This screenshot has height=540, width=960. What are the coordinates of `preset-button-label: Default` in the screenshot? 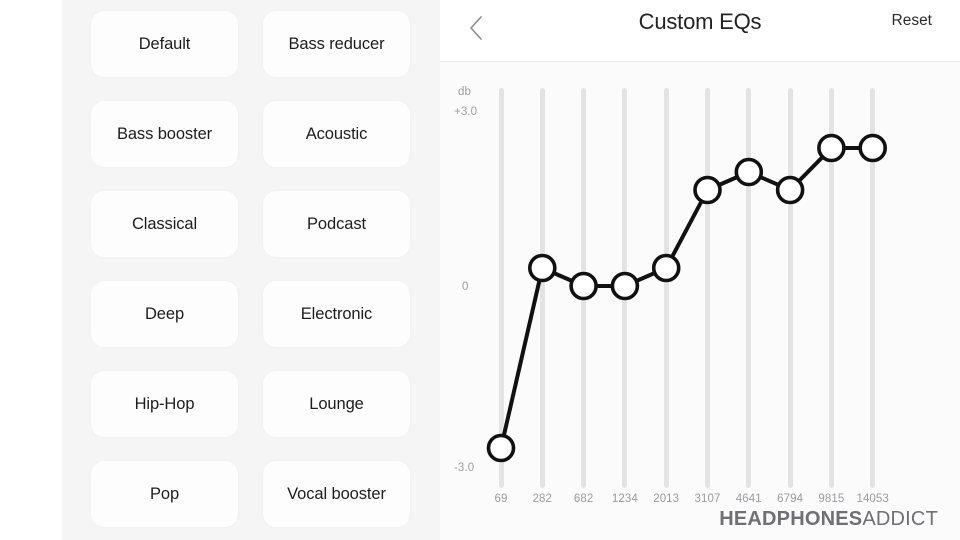 It's located at (164, 43).